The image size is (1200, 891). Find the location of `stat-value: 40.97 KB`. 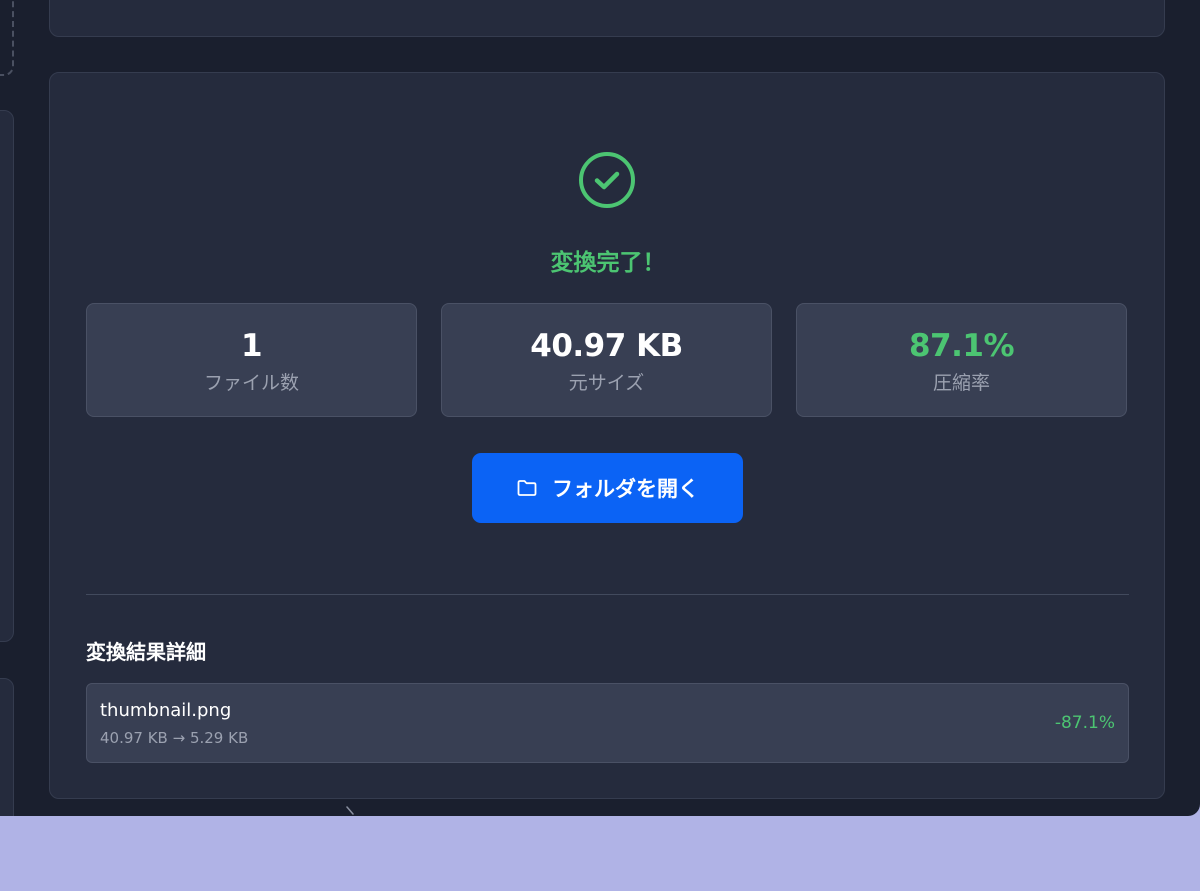

stat-value: 40.97 KB is located at coordinates (606, 346).